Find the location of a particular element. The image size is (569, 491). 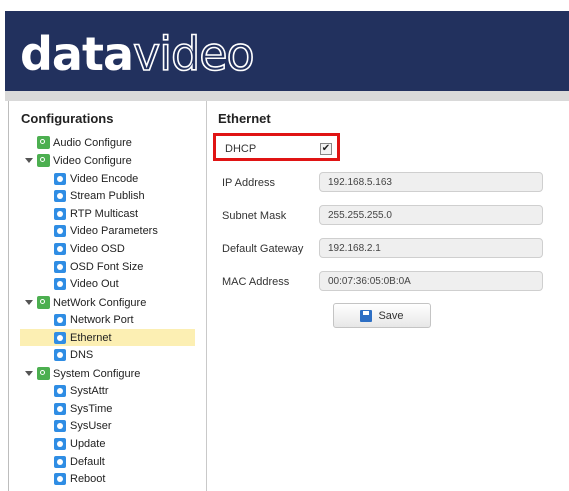

sidebar-item-rtp-multicast: RTP Multicast is located at coordinates (96, 213).